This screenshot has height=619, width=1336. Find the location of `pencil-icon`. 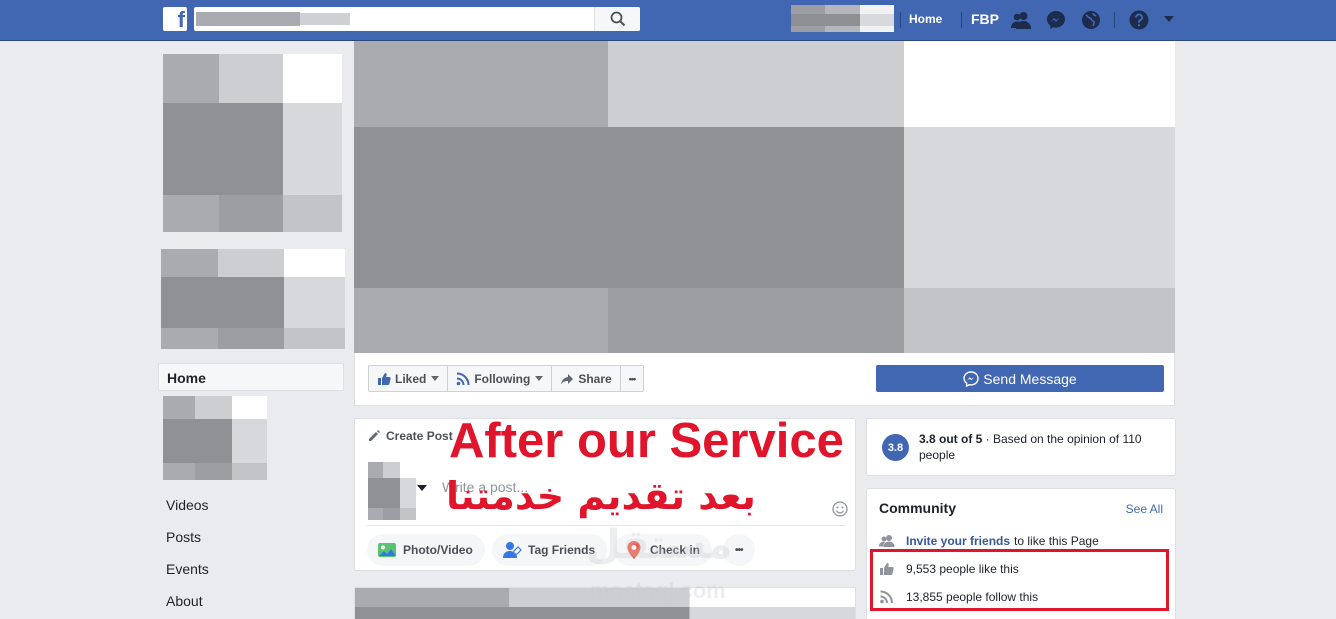

pencil-icon is located at coordinates (374, 435).